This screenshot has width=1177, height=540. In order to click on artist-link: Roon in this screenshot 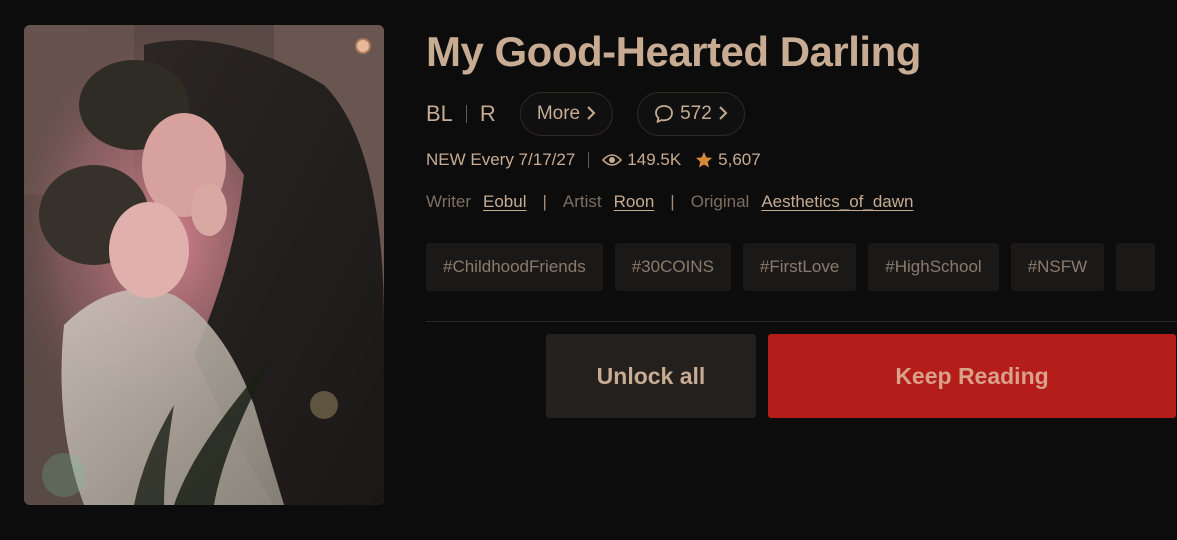, I will do `click(634, 202)`.